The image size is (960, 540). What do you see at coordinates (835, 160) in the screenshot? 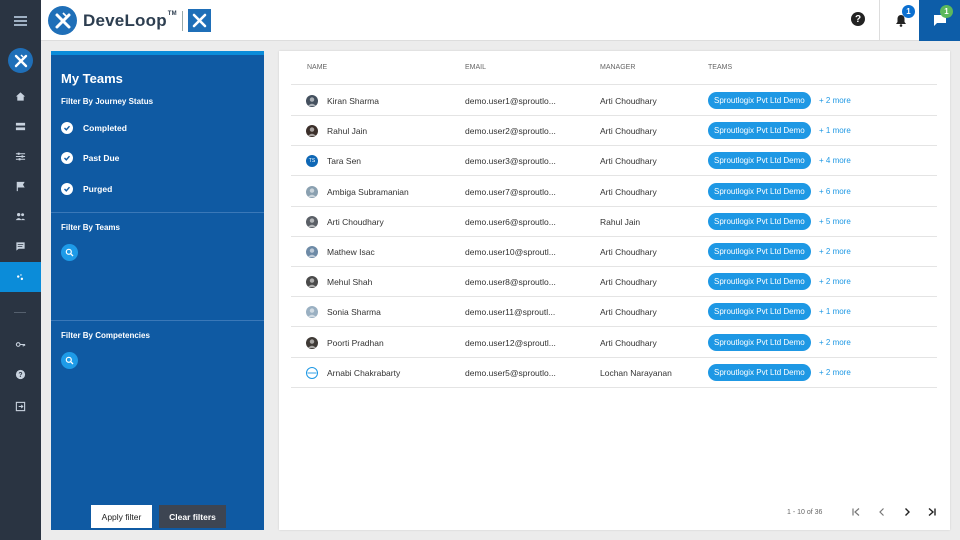
I see `more-teams-link: + 4 more` at bounding box center [835, 160].